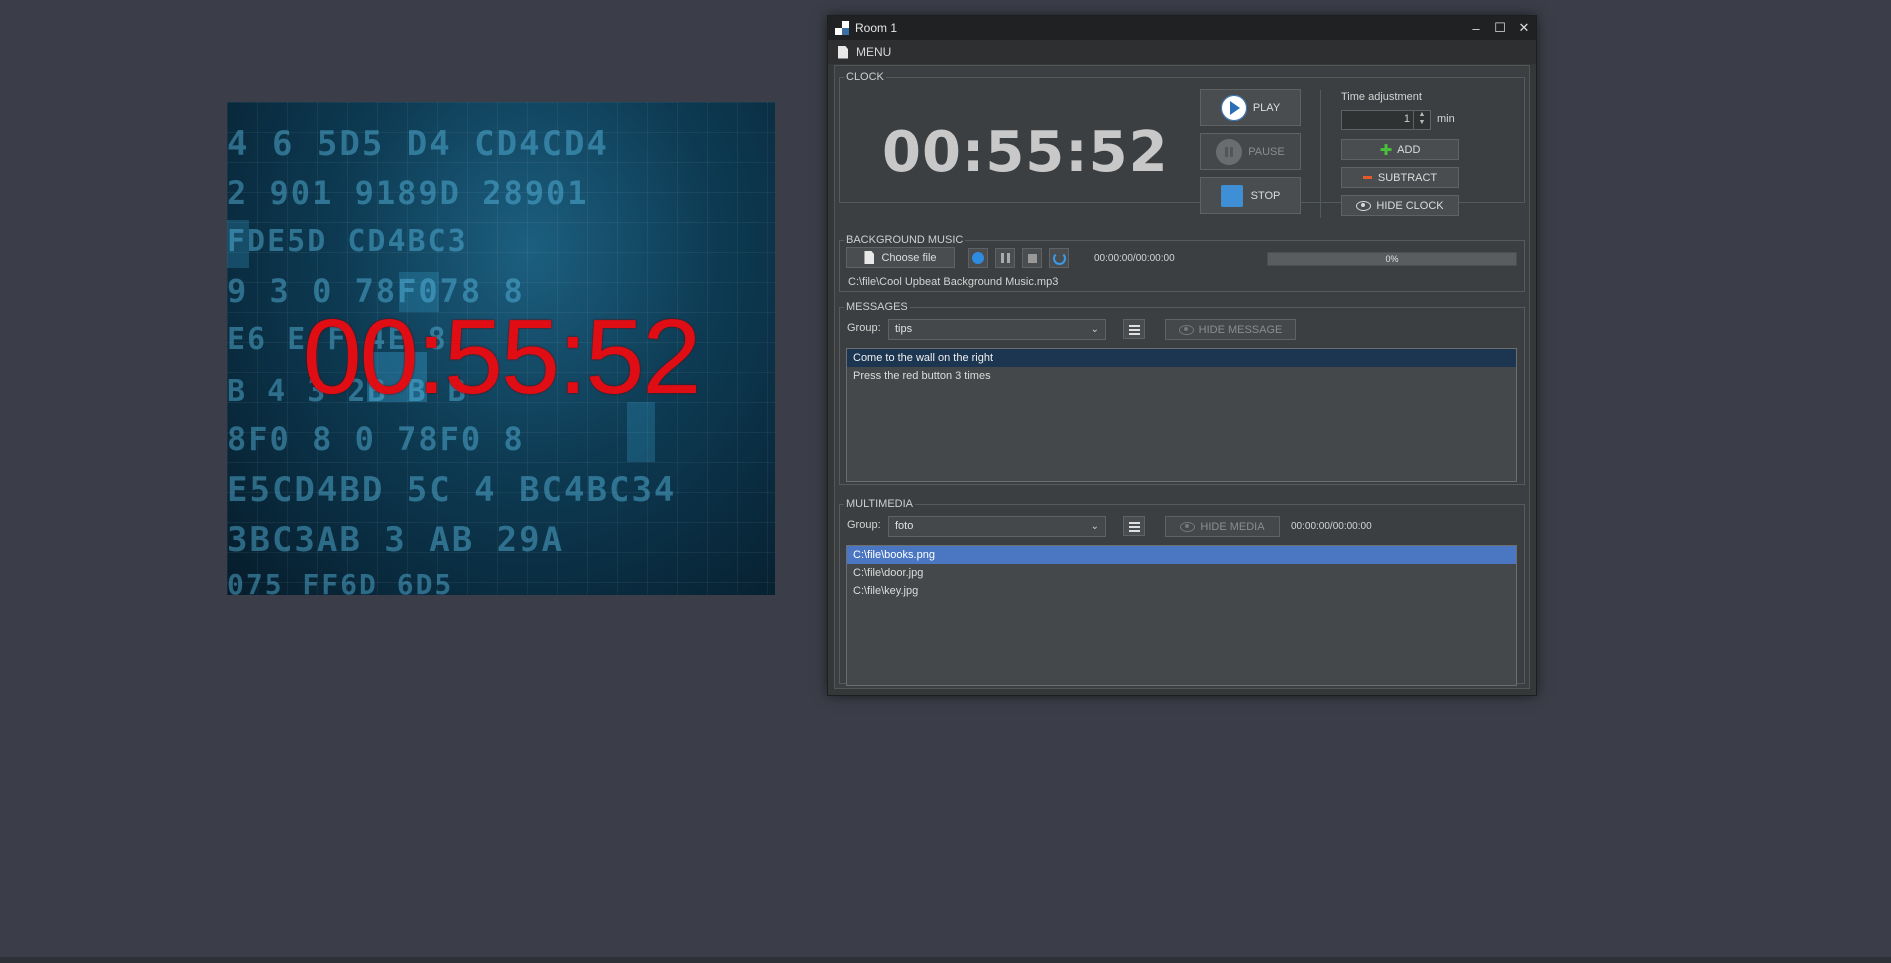  I want to click on add-time-button: ✚ ADD, so click(1400, 149).